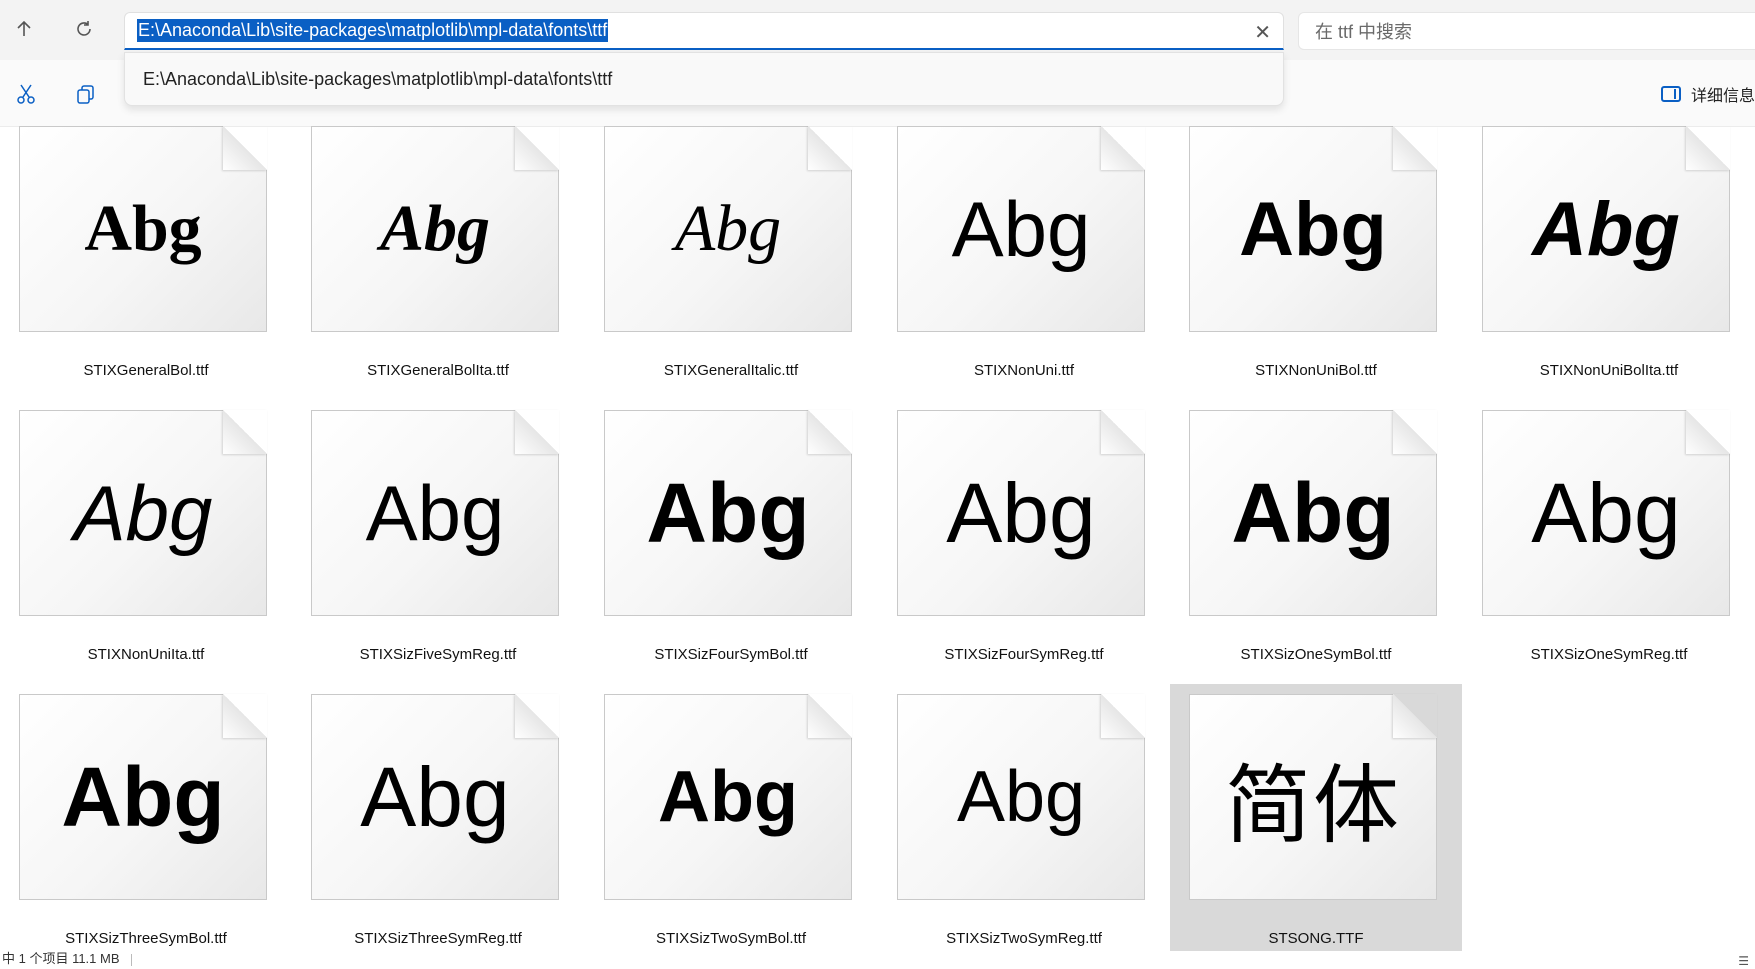 The width and height of the screenshot is (1755, 969). What do you see at coordinates (1313, 805) in the screenshot?
I see `font-preview: 简体` at bounding box center [1313, 805].